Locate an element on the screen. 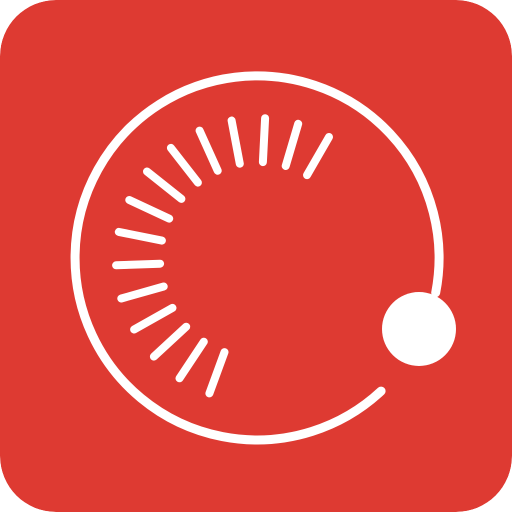 This screenshot has width=512, height=512. dial-knob-icon is located at coordinates (419, 329).